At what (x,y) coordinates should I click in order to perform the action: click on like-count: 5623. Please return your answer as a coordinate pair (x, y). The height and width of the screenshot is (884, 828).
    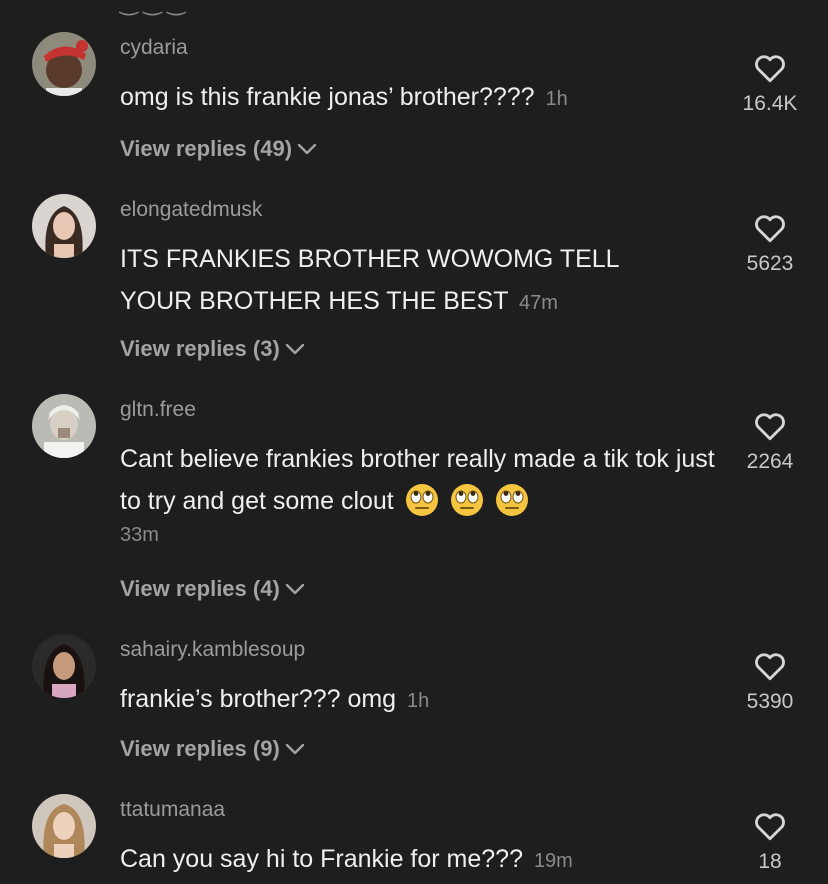
    Looking at the image, I should click on (770, 263).